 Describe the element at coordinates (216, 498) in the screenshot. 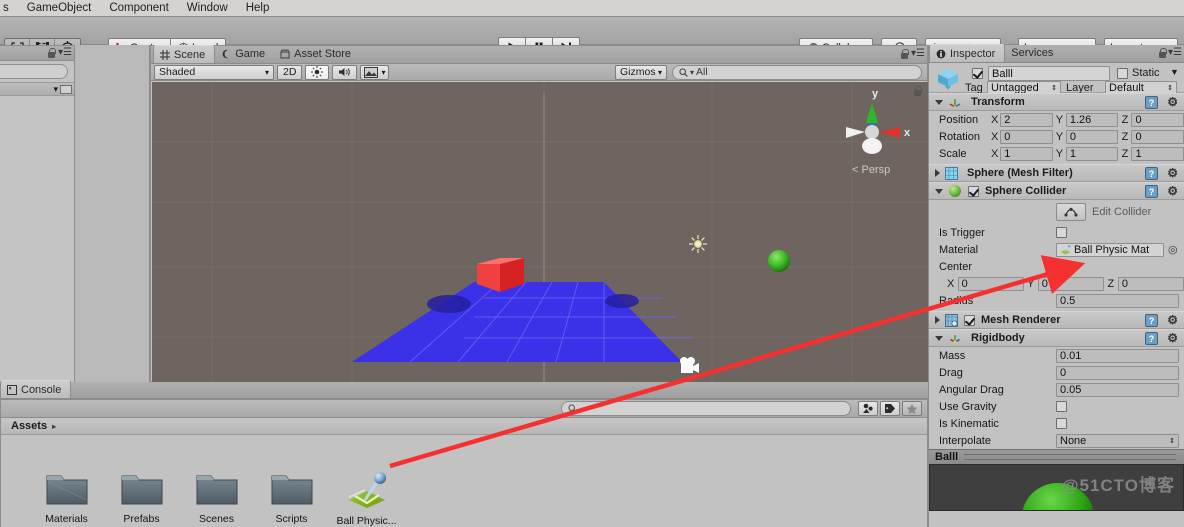

I see `asset-item-scenes: Scenes` at that location.